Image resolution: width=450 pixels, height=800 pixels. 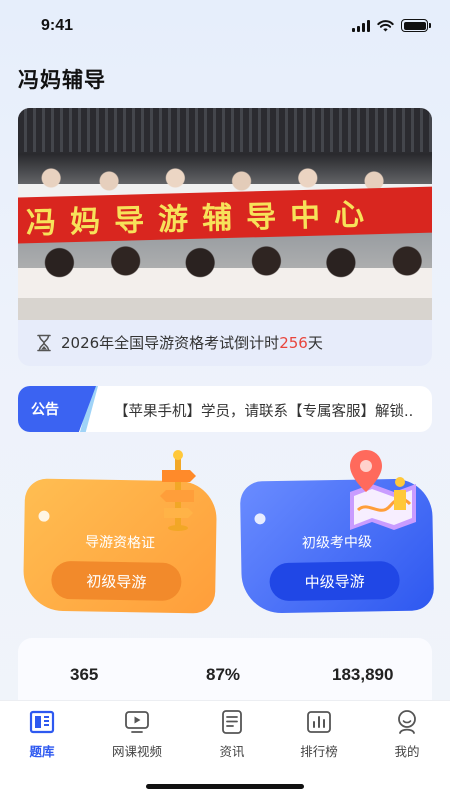 What do you see at coordinates (178, 490) in the screenshot?
I see `signpost-icon` at bounding box center [178, 490].